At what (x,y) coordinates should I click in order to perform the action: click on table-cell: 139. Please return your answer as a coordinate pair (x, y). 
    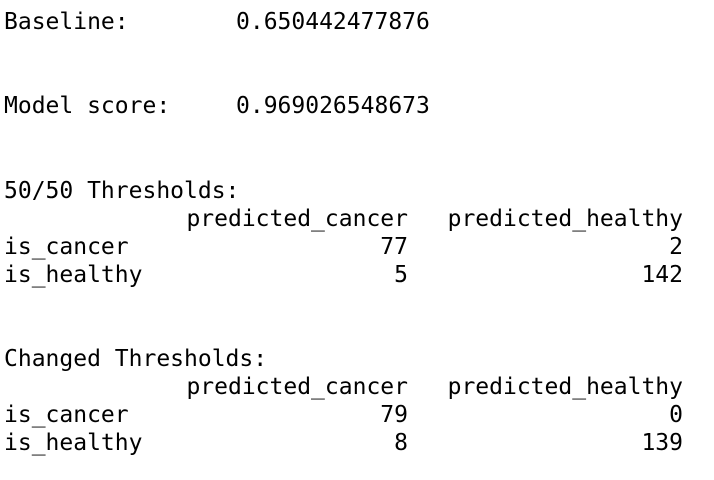
    Looking at the image, I should click on (662, 443).